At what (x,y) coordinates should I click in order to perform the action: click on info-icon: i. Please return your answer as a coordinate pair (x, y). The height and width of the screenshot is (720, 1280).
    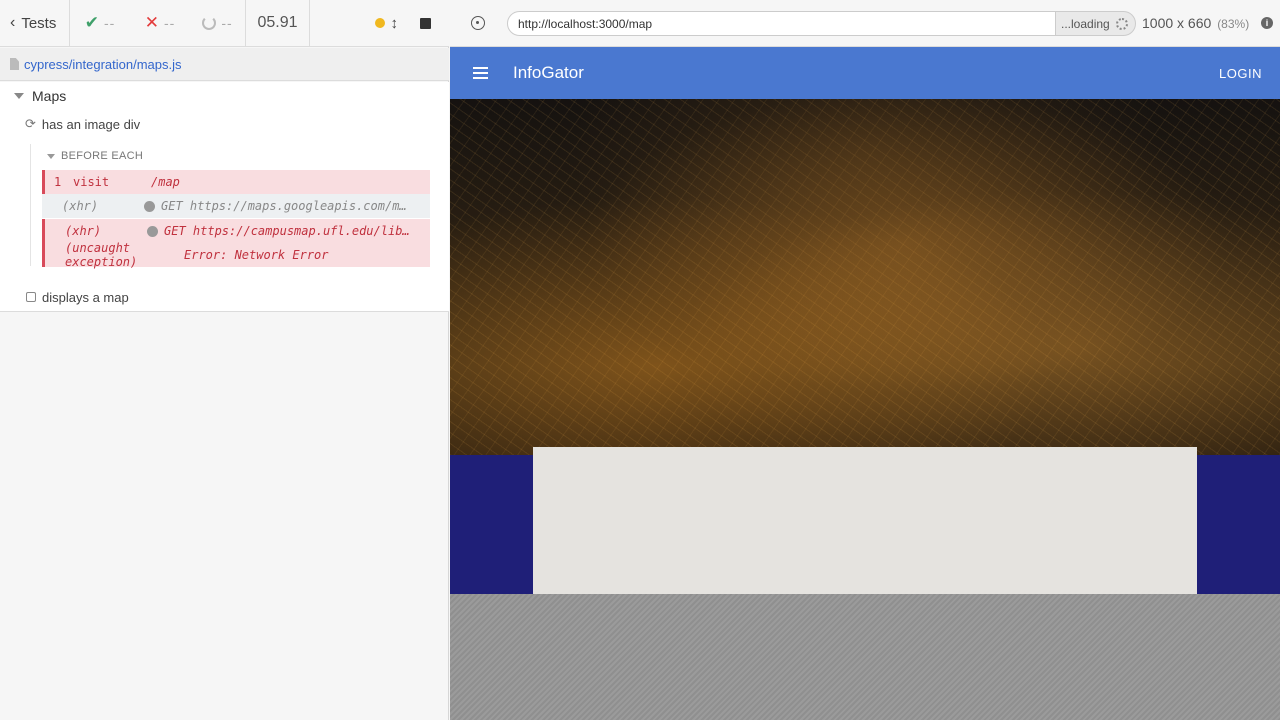
    Looking at the image, I should click on (1267, 23).